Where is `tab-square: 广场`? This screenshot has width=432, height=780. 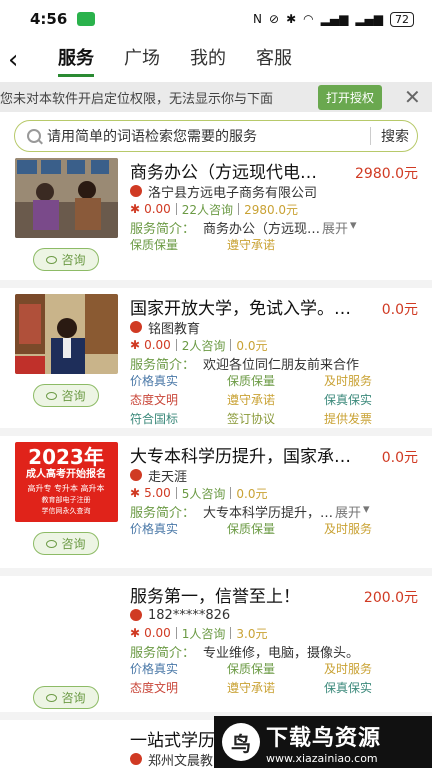 tab-square: 广场 is located at coordinates (142, 60).